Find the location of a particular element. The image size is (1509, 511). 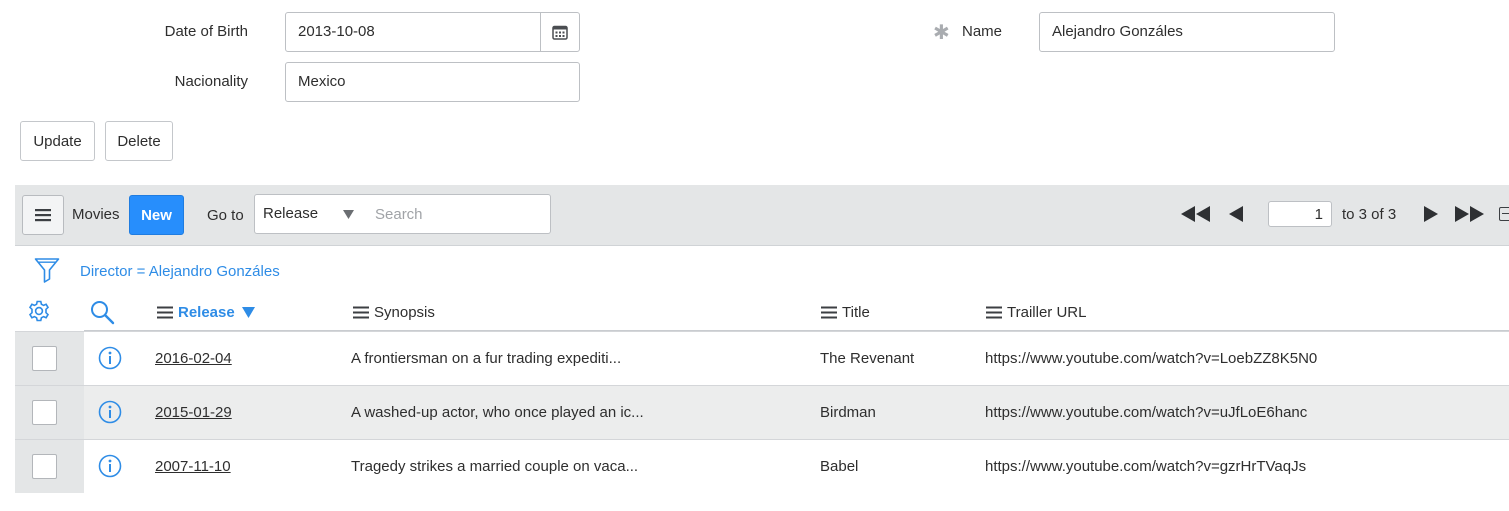

required-mark: ✱ is located at coordinates (941, 33).